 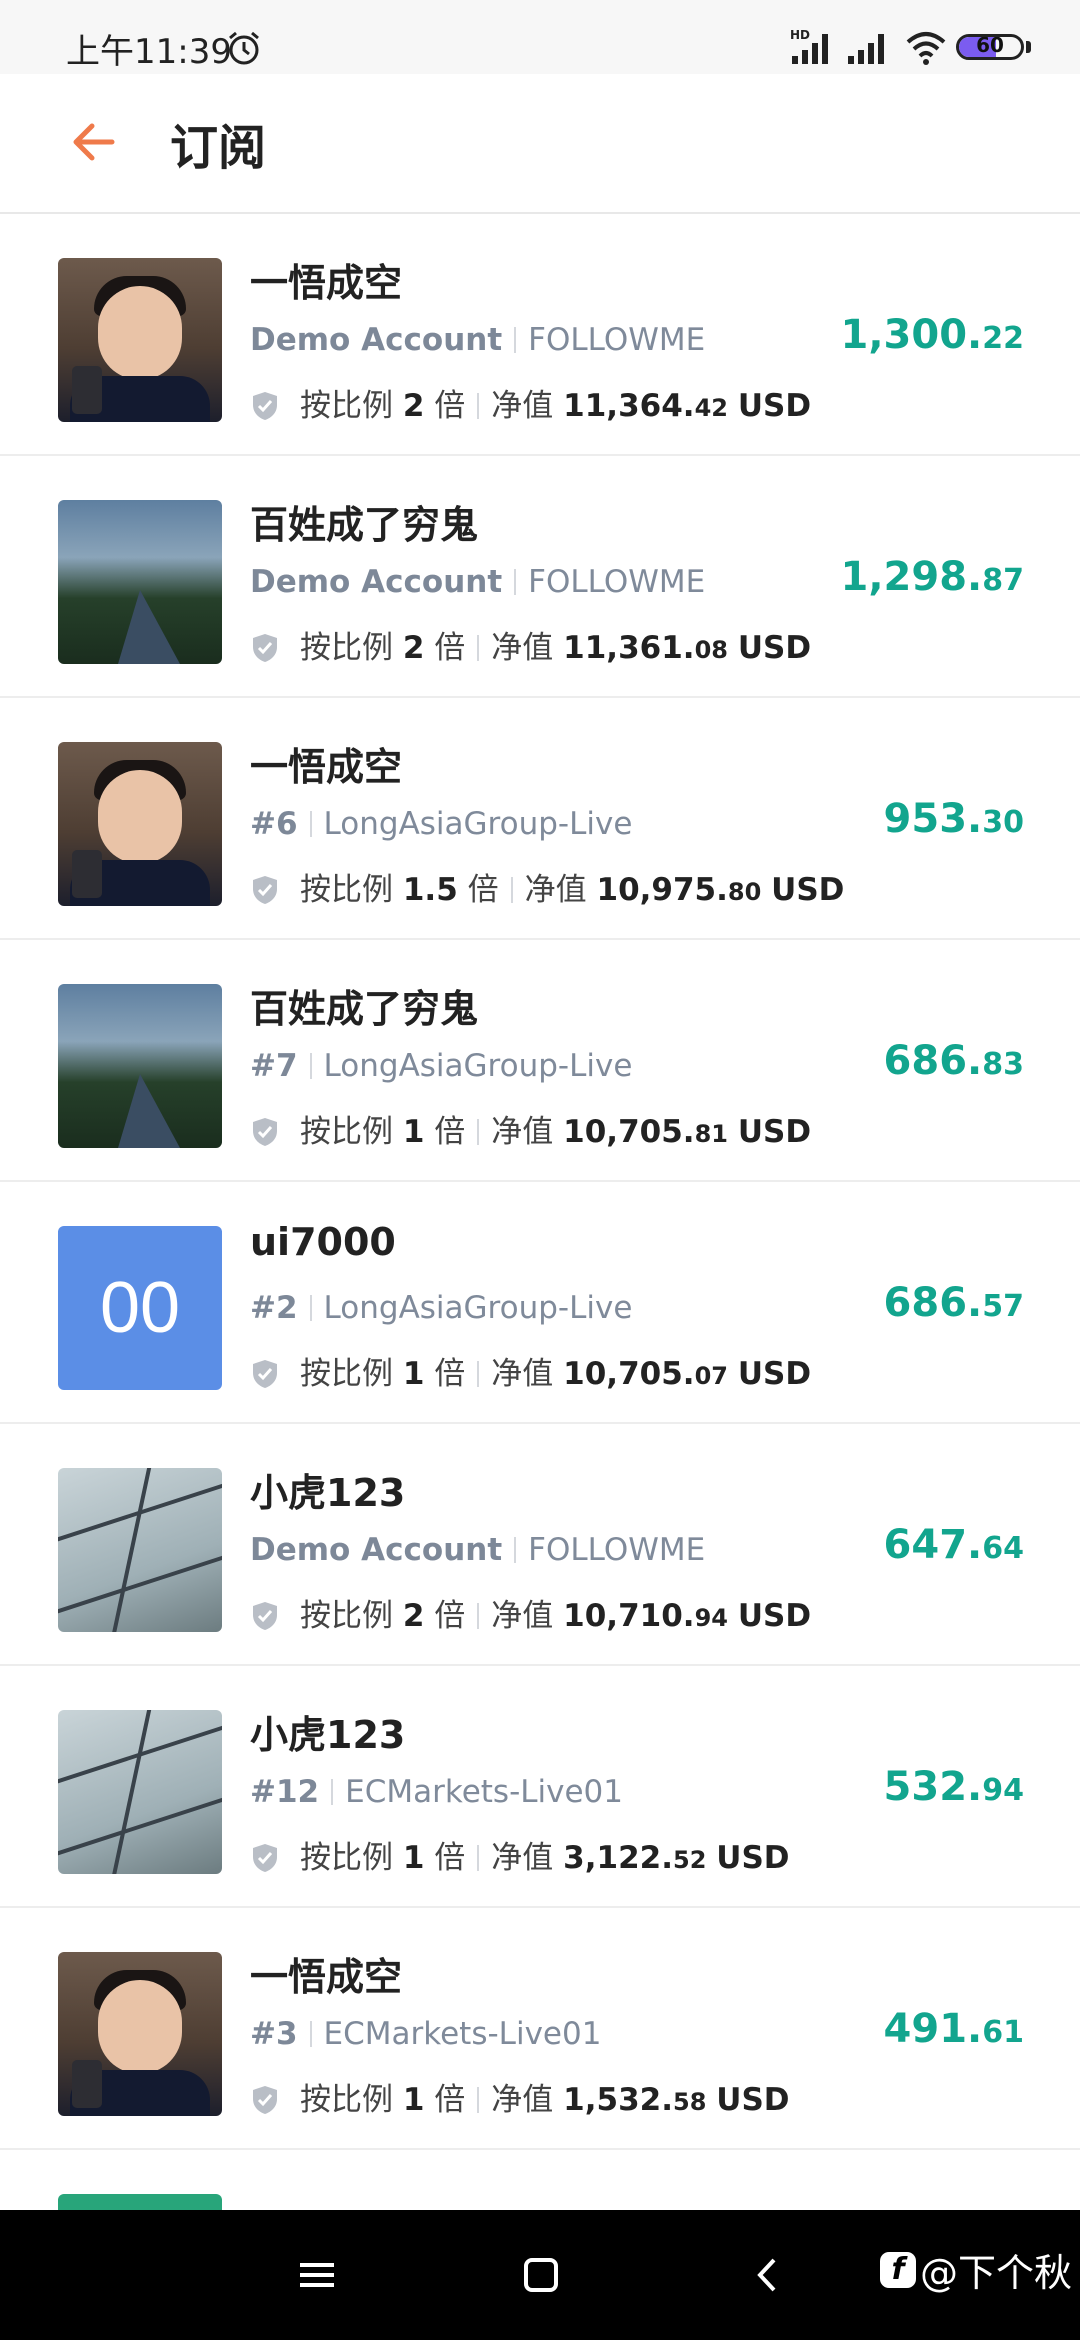 I want to click on status-time: 上午11:39, so click(x=149, y=52).